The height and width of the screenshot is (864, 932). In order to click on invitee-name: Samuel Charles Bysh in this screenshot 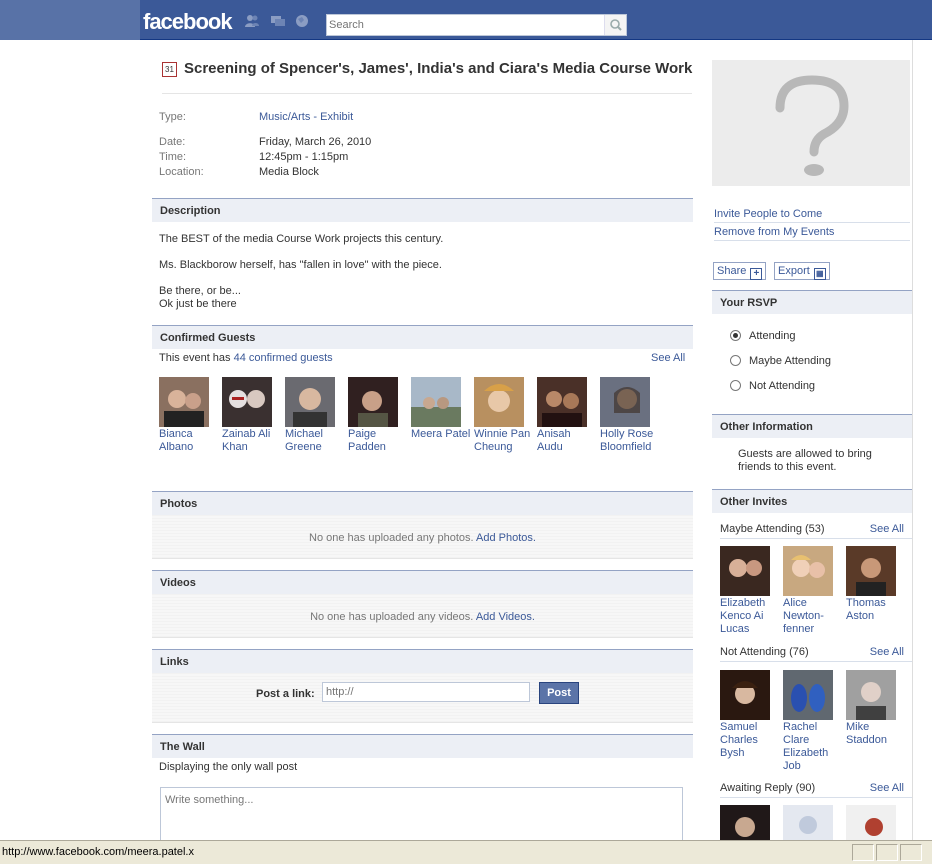, I will do `click(750, 740)`.